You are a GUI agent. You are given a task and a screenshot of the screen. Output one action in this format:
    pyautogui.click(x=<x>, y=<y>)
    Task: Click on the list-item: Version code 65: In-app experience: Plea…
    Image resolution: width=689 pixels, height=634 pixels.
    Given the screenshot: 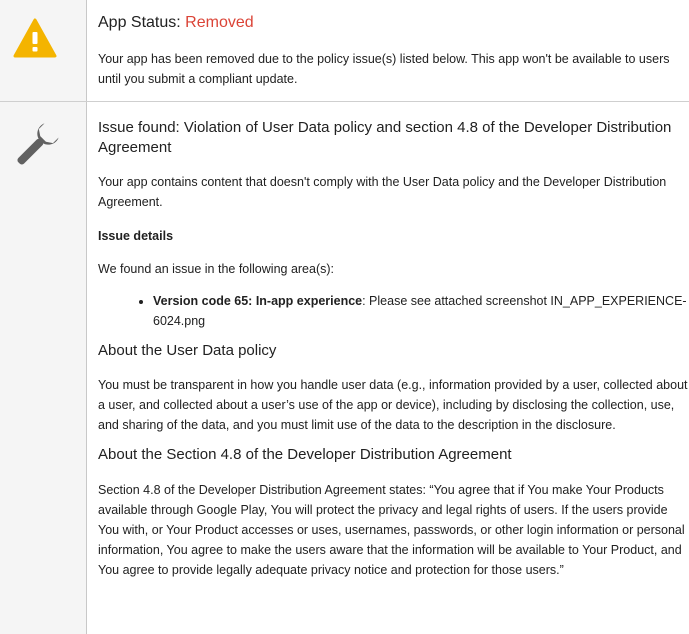 What is the action you would take?
    pyautogui.click(x=421, y=311)
    